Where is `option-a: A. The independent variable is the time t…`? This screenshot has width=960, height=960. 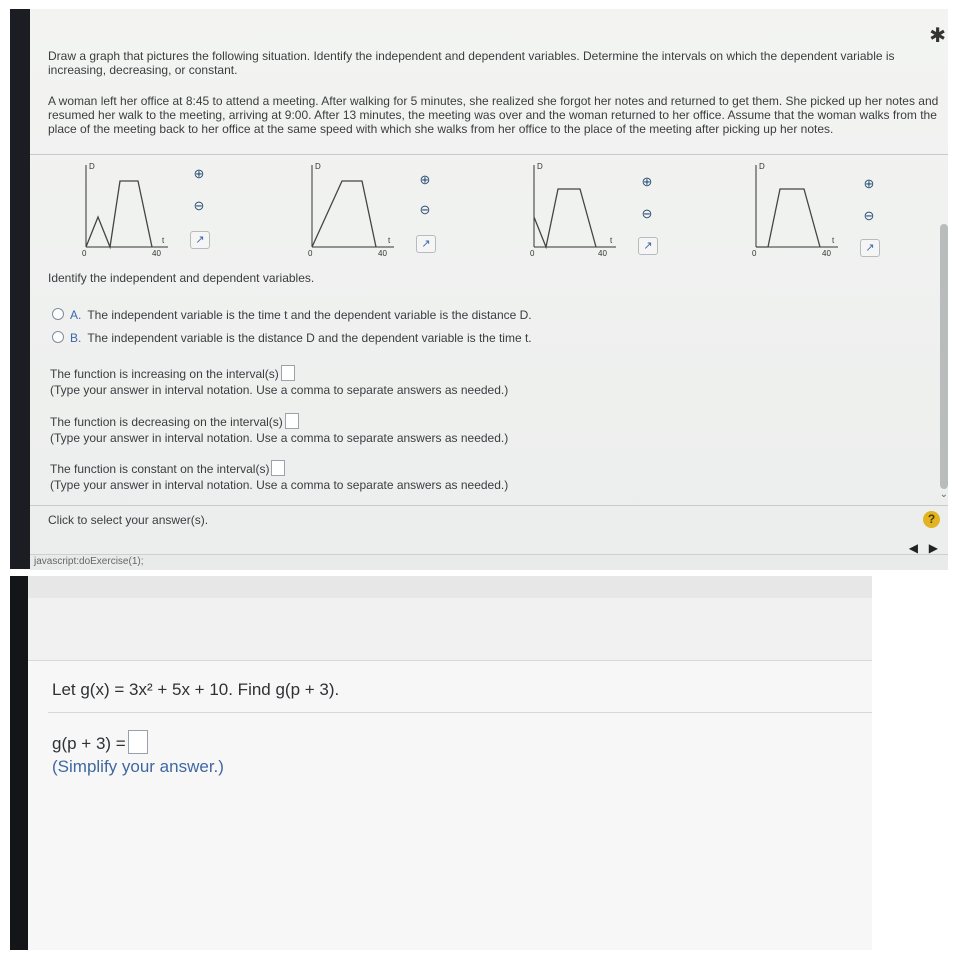
option-a: A. The independent variable is the time t… is located at coordinates (292, 315).